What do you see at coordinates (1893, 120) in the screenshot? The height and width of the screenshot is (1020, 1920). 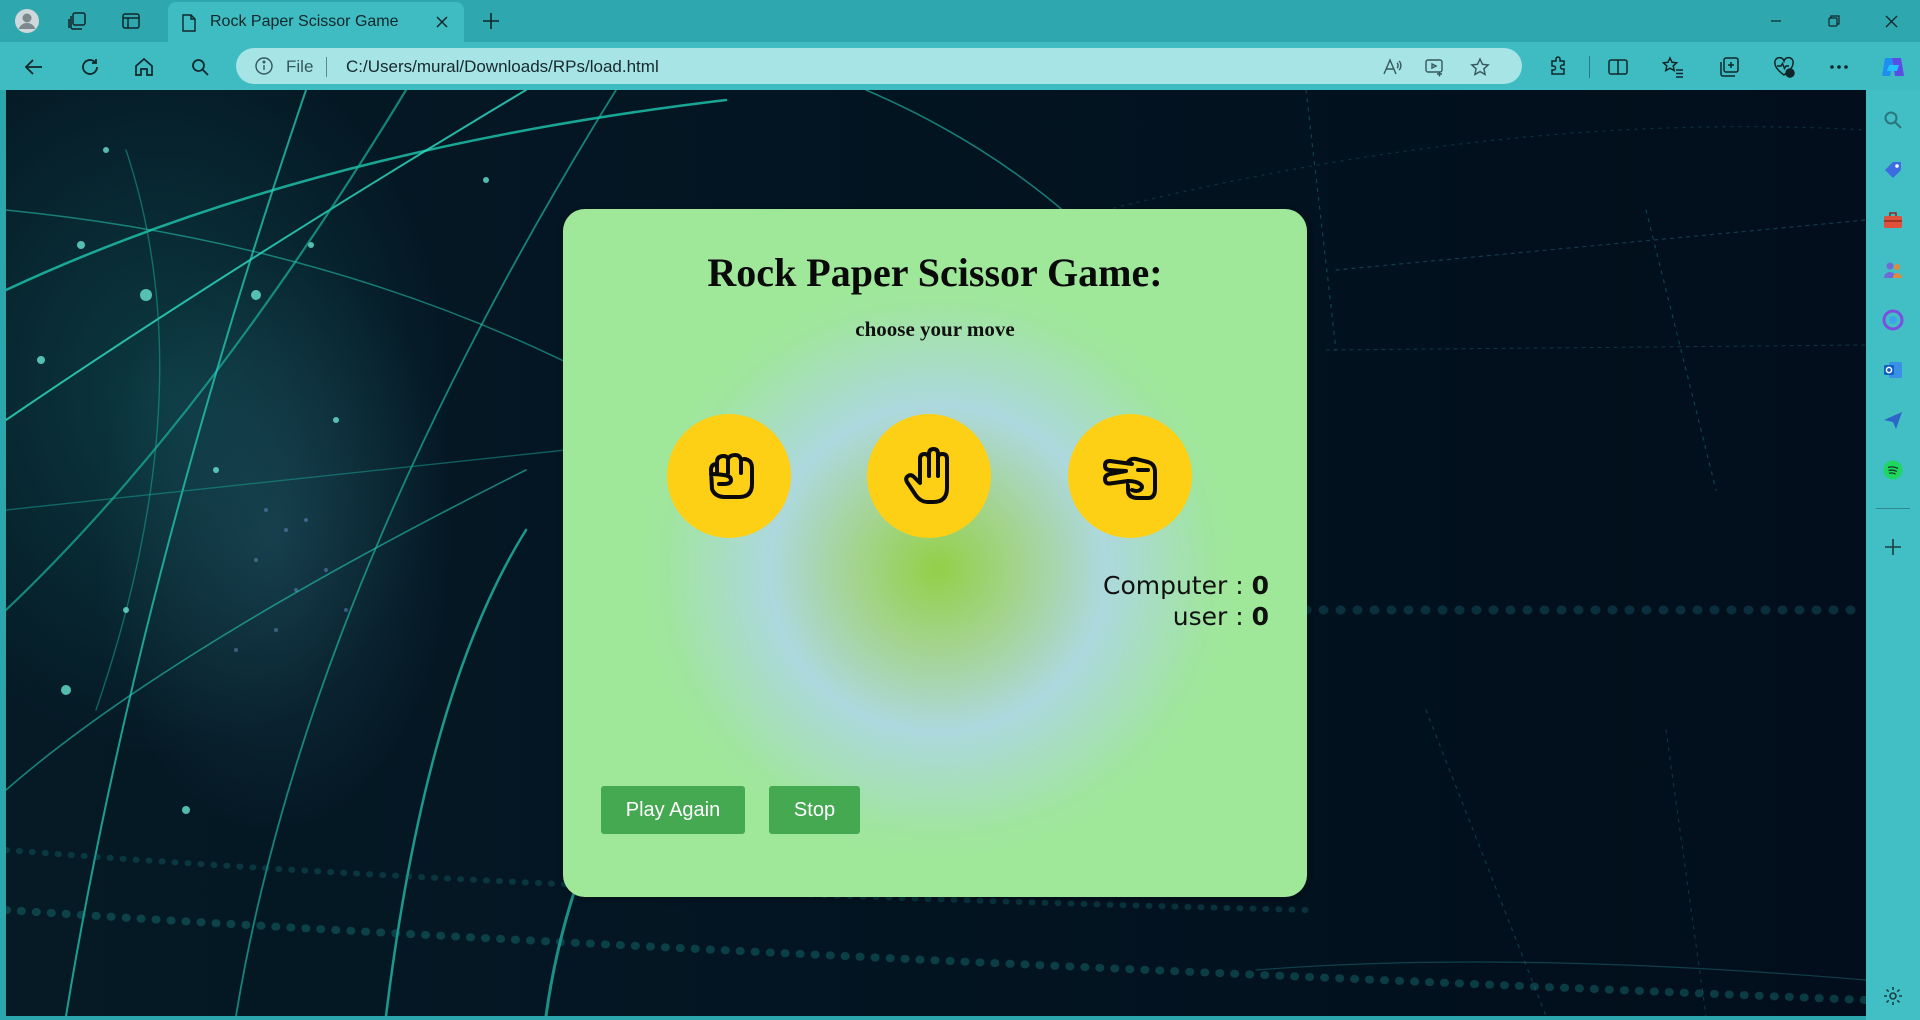 I see `sidebar-search-icon` at bounding box center [1893, 120].